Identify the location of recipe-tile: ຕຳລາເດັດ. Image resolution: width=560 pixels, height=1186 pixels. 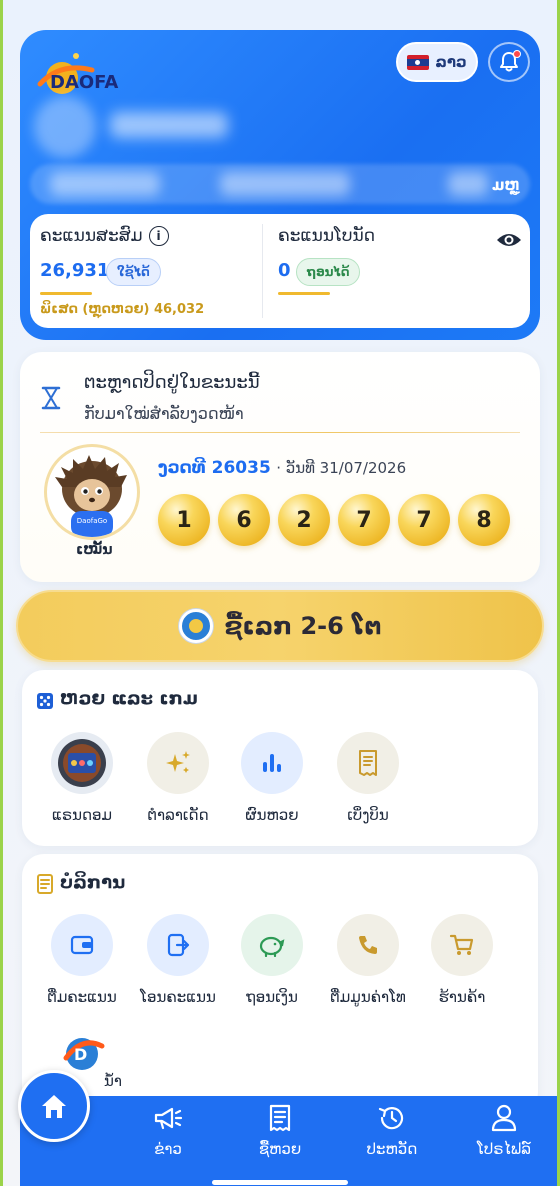
(178, 778).